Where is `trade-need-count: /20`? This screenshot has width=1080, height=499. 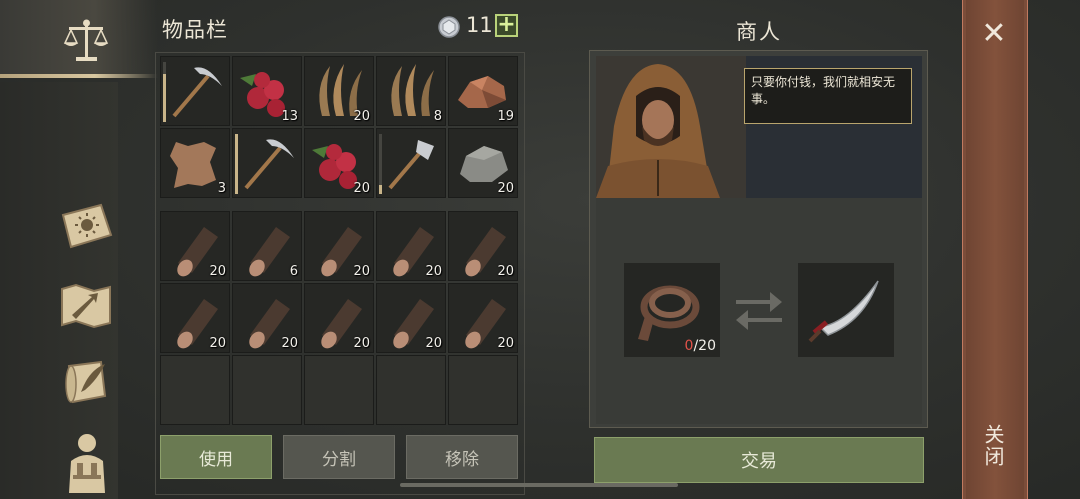
trade-need-count: /20 is located at coordinates (704, 346).